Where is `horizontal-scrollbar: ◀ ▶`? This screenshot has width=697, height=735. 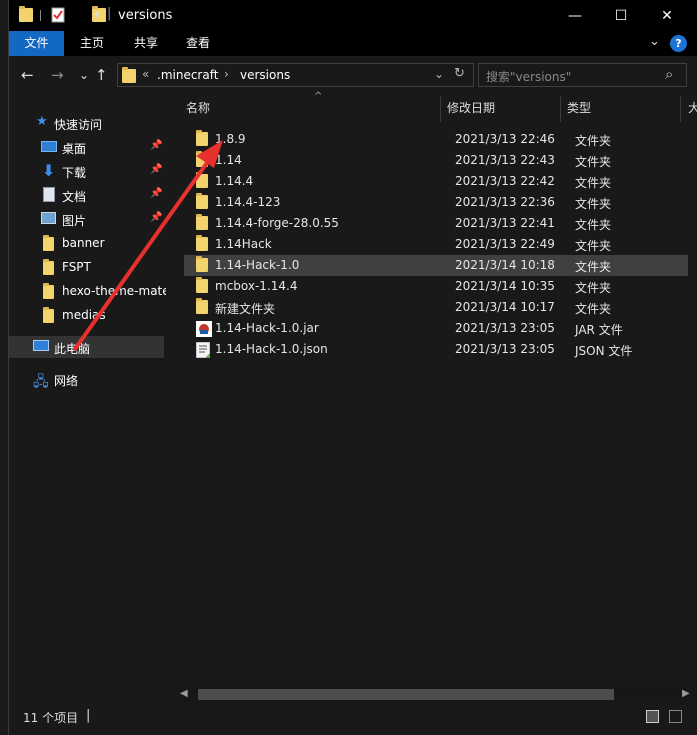 horizontal-scrollbar: ◀ ▶ is located at coordinates (435, 694).